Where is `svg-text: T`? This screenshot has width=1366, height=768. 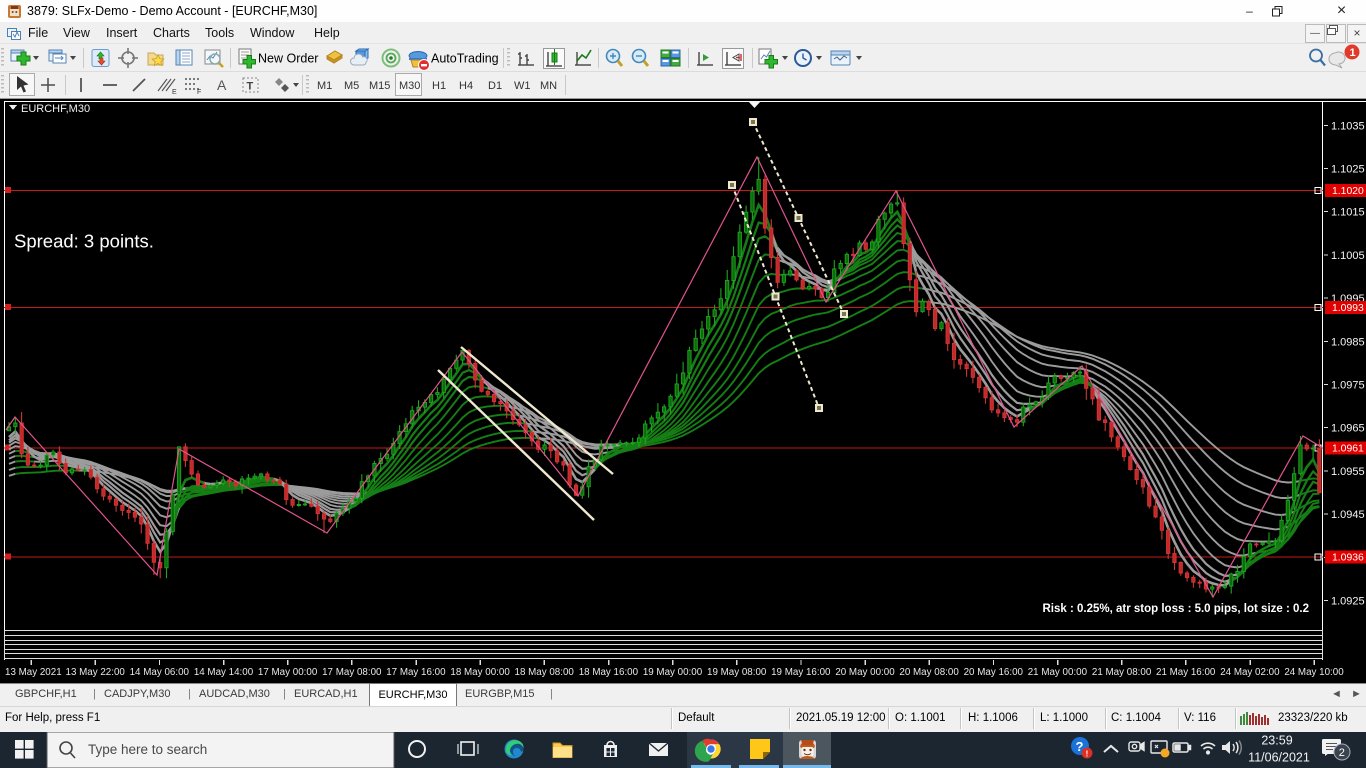 svg-text: T is located at coordinates (250, 87).